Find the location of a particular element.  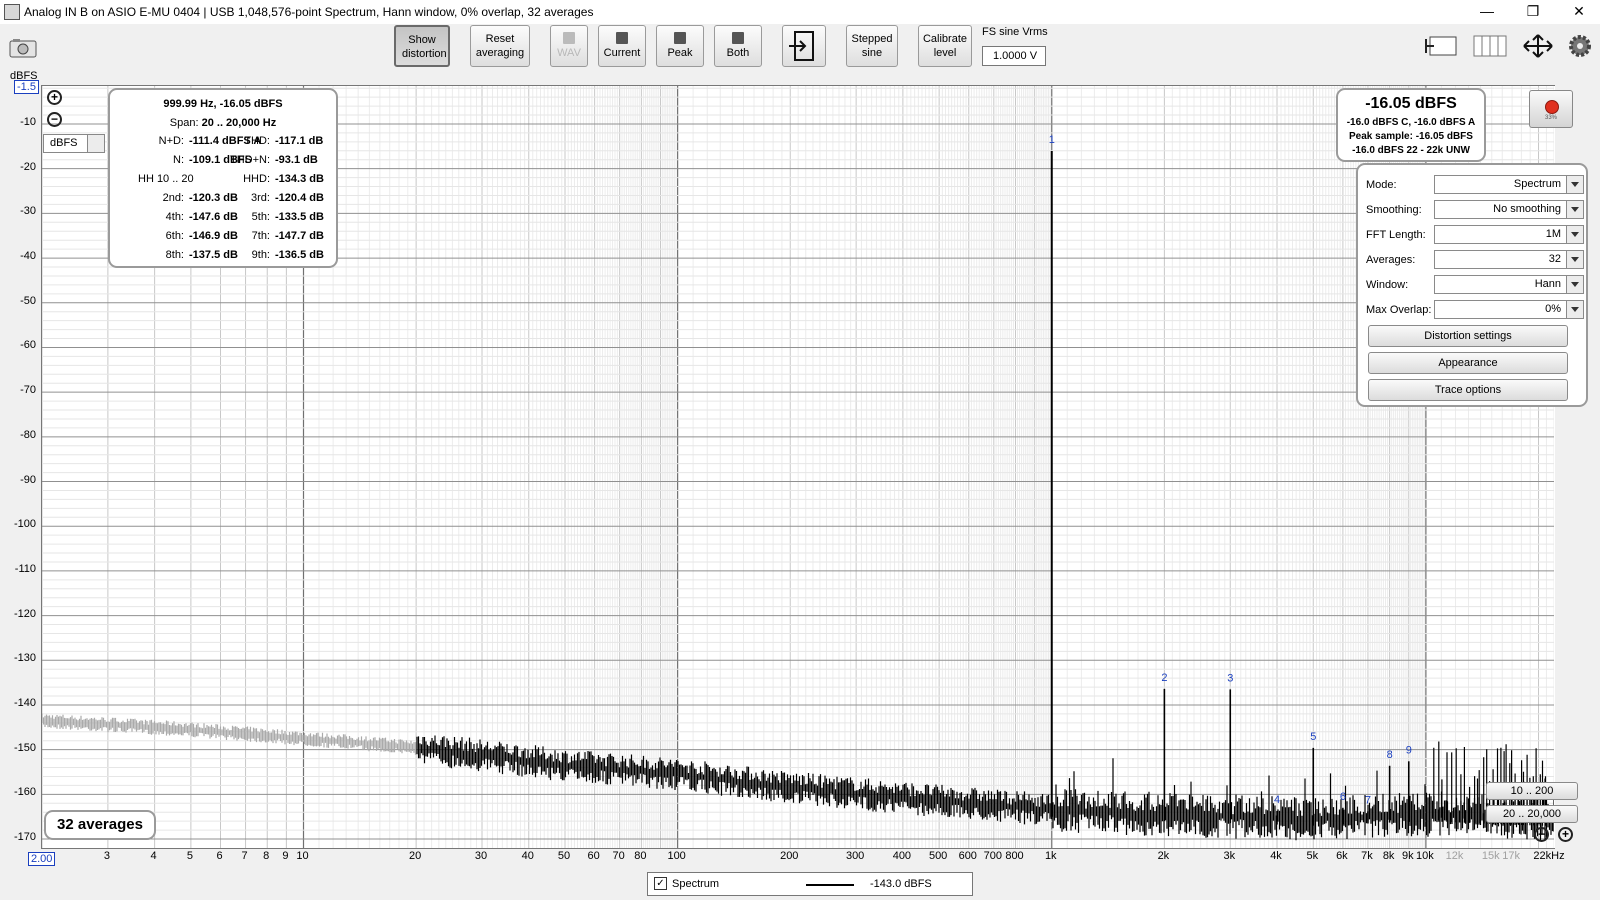

y-tick-label: -110 is located at coordinates (25, 568).